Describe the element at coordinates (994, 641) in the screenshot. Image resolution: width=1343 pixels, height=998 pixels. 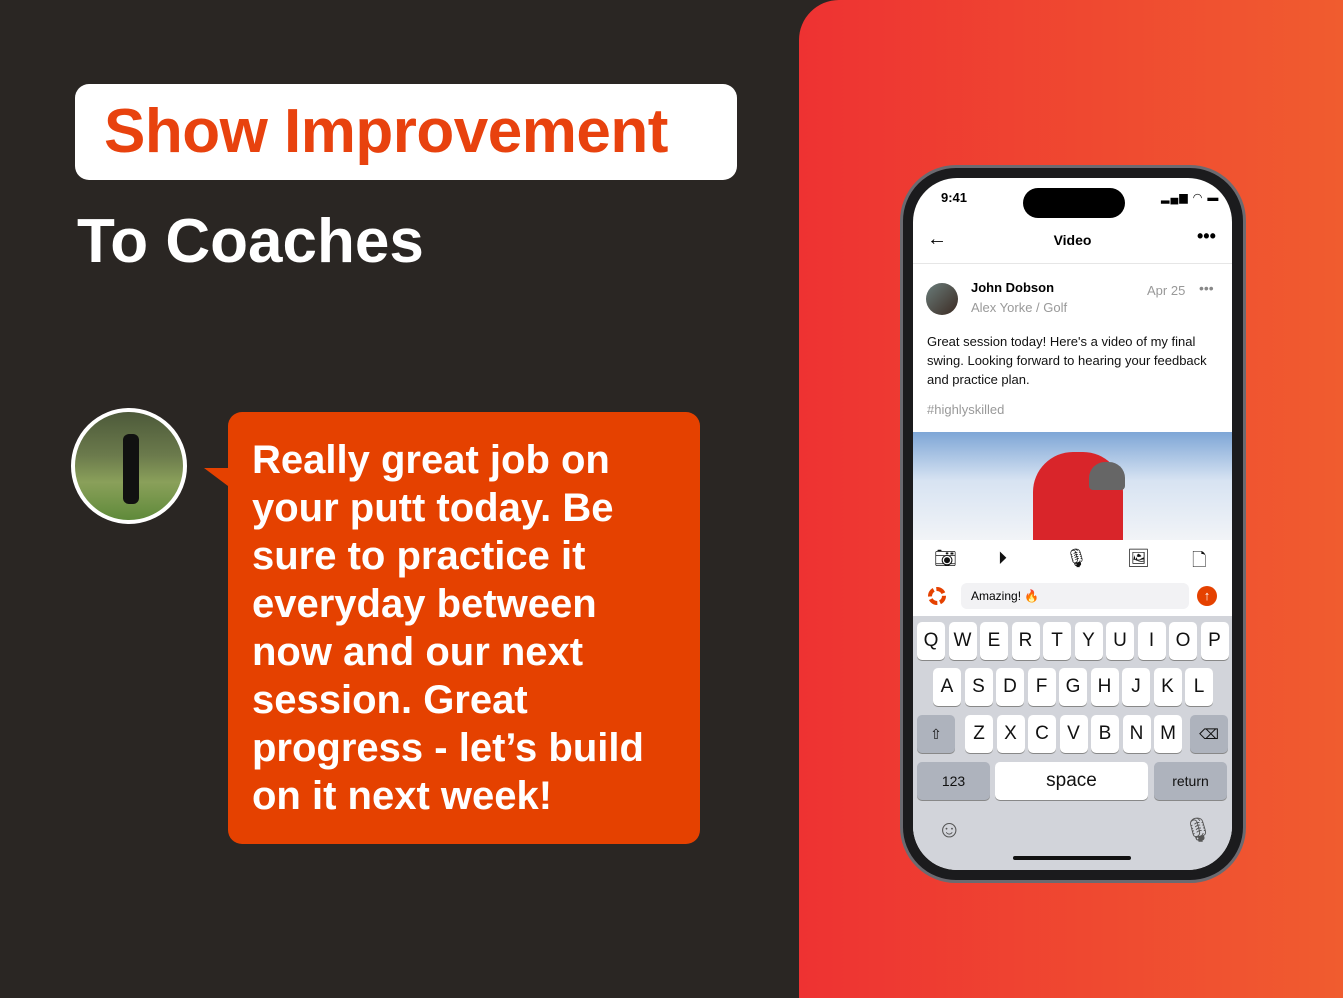
I see `key-e: E` at that location.